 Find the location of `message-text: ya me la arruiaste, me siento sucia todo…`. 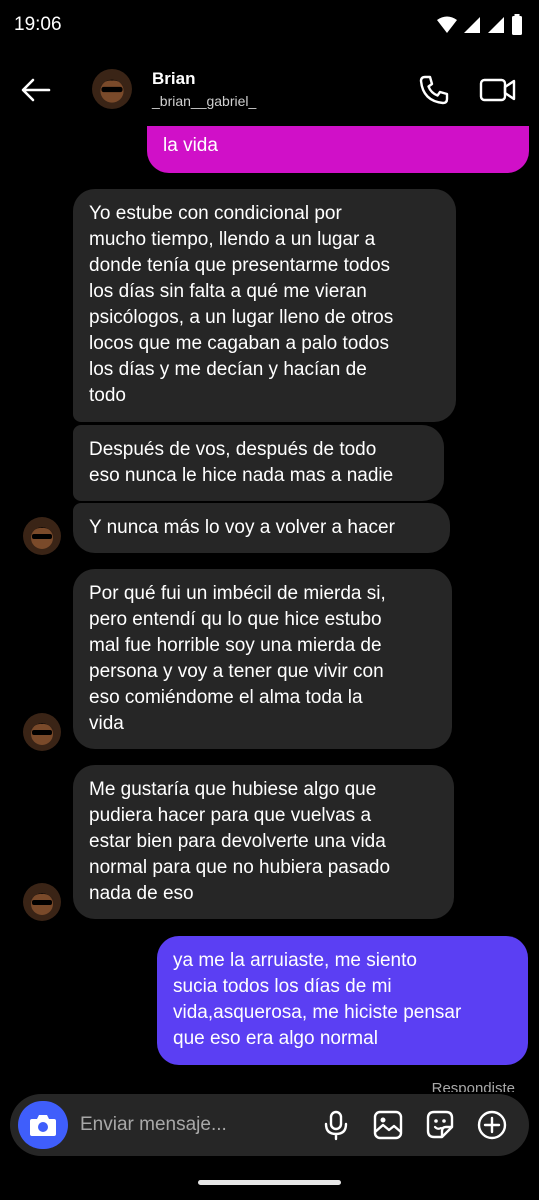

message-text: ya me la arruiaste, me siento sucia todo… is located at coordinates (317, 999).